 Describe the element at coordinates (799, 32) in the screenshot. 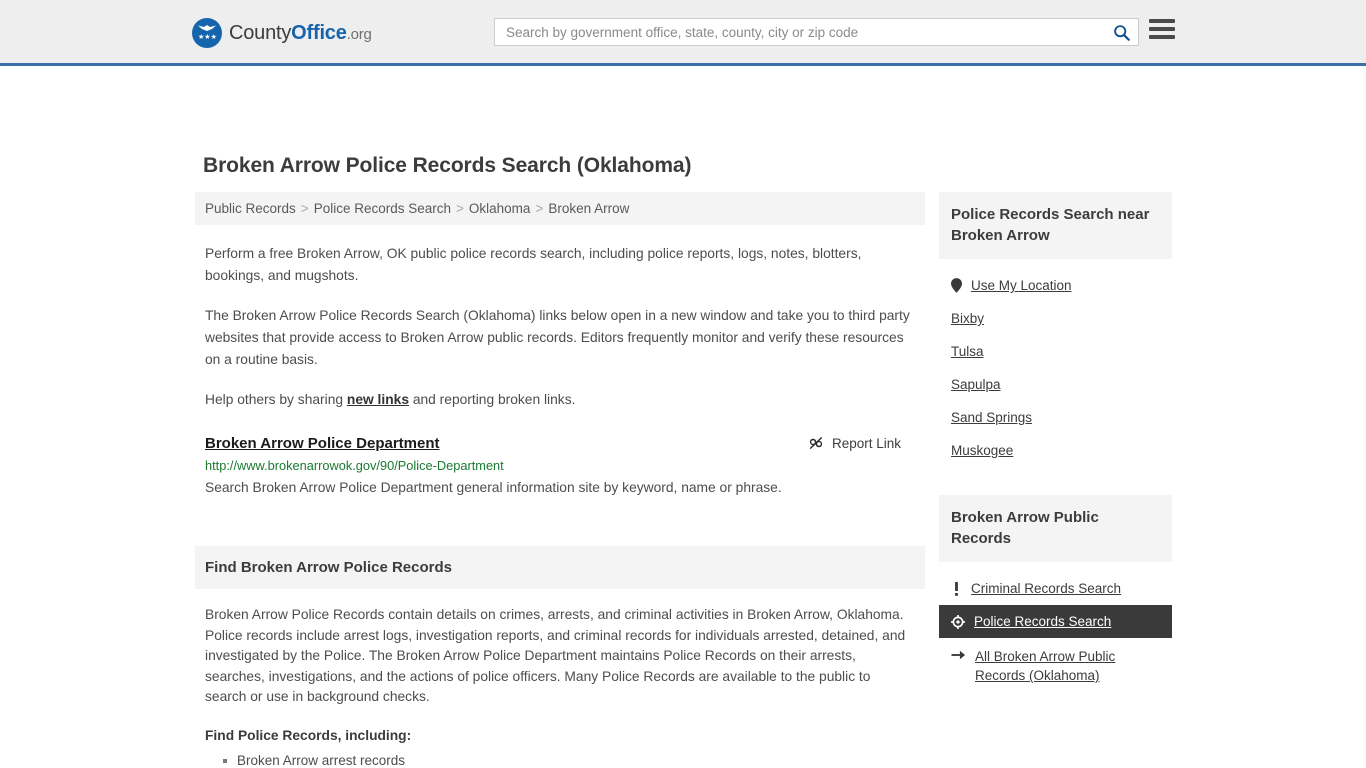

I see `search-input` at that location.